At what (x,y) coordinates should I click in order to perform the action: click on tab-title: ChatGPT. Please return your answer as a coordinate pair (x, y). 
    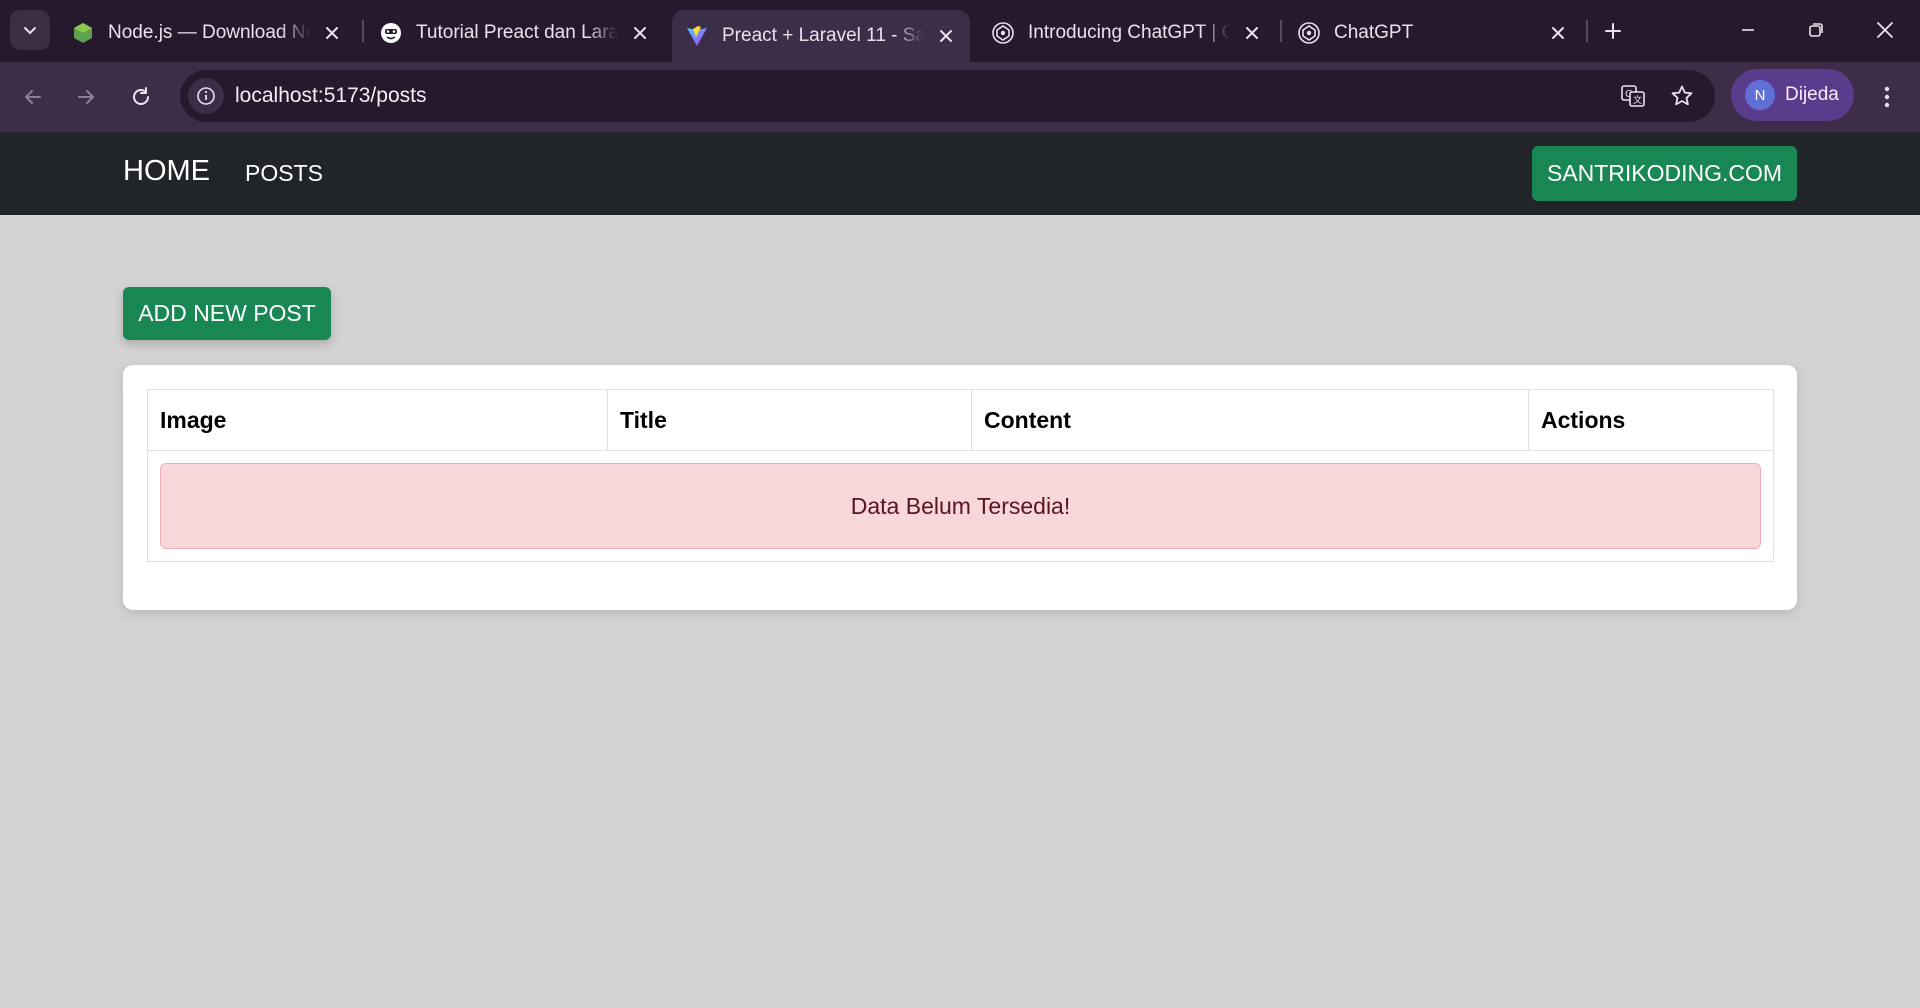
    Looking at the image, I should click on (1374, 32).